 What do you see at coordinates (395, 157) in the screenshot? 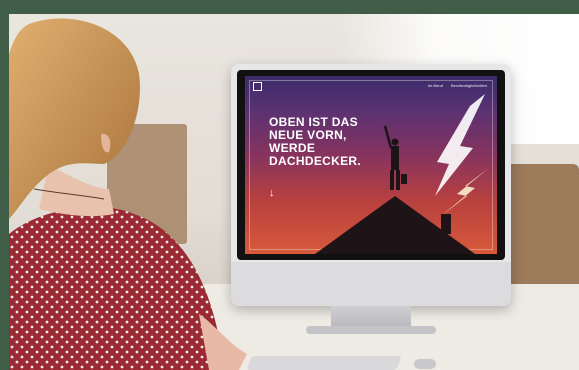
I see `roofer-figure` at bounding box center [395, 157].